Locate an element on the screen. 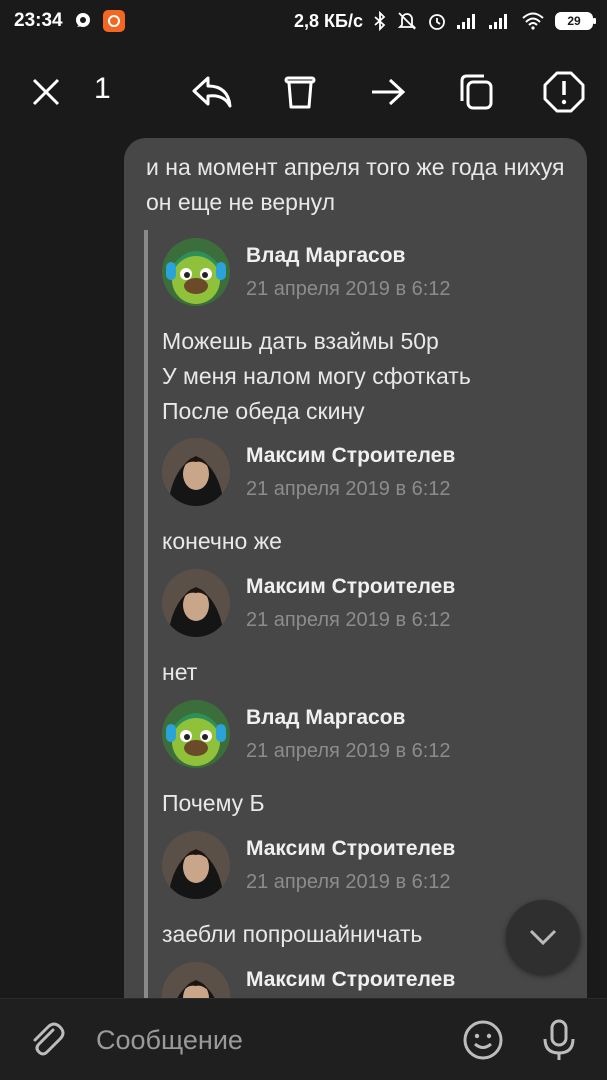  report-icon is located at coordinates (564, 92).